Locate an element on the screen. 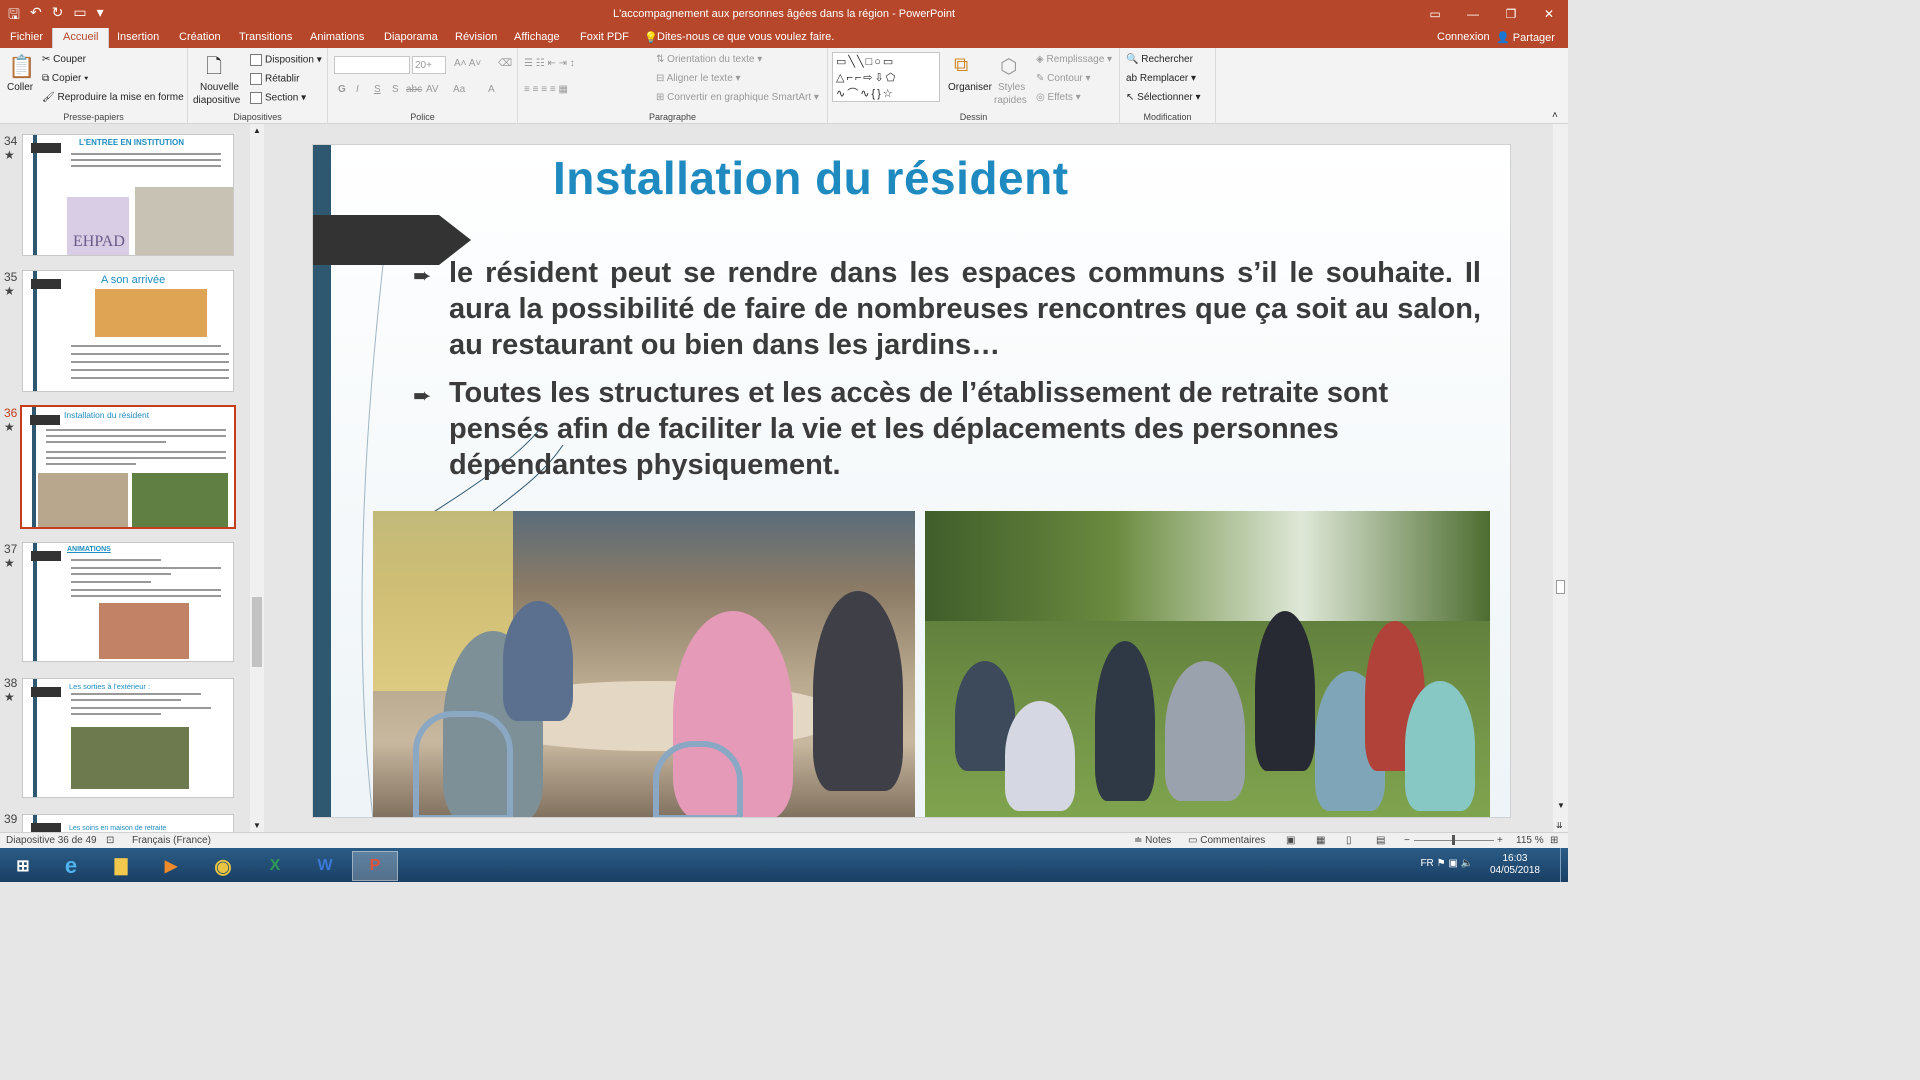  slideshow-icon: ▤ is located at coordinates (1380, 840).